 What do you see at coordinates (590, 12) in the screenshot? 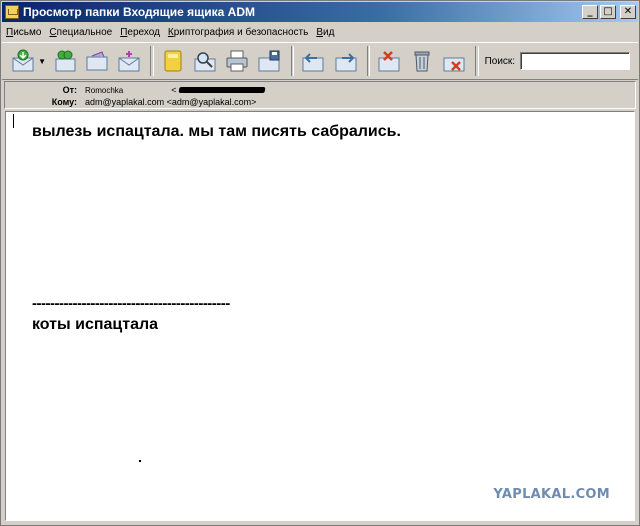
I see `minimize-button: _` at bounding box center [590, 12].